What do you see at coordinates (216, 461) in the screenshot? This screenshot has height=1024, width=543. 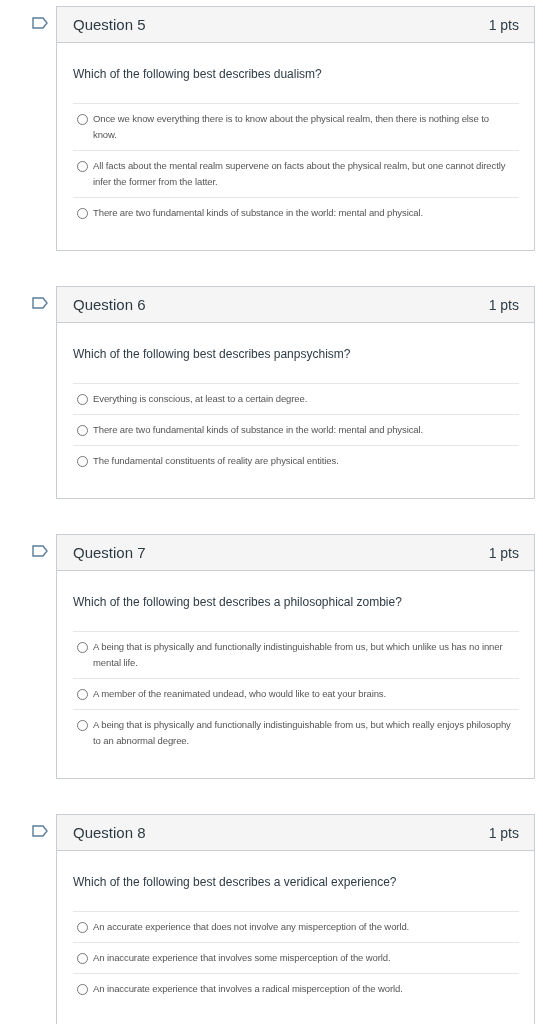 I see `answer-option: The fundamental constituents of reality are physical entities.` at bounding box center [216, 461].